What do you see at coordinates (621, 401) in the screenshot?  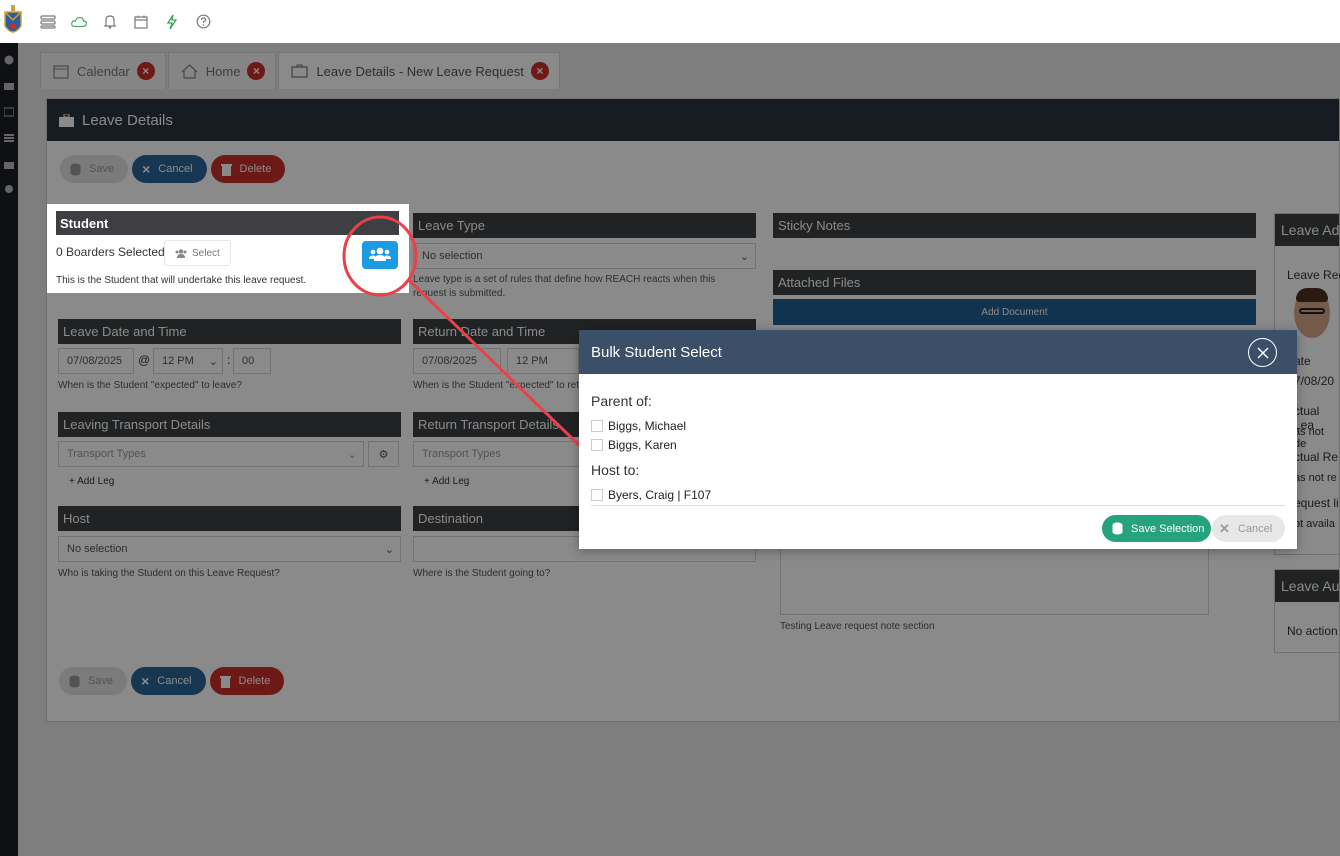 I see `parent-of-label: Parent of:` at bounding box center [621, 401].